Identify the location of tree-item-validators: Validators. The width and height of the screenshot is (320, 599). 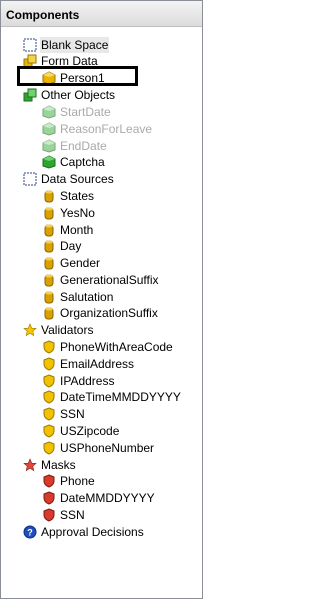
(58, 329).